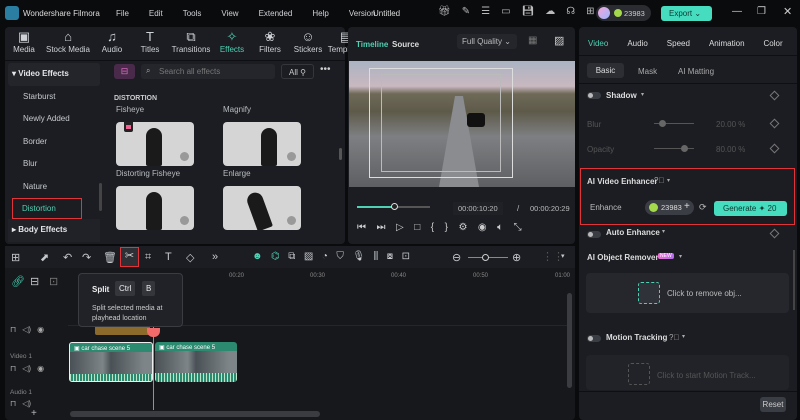  What do you see at coordinates (24, 41) in the screenshot?
I see `tab-media: ▣ Media` at bounding box center [24, 41].